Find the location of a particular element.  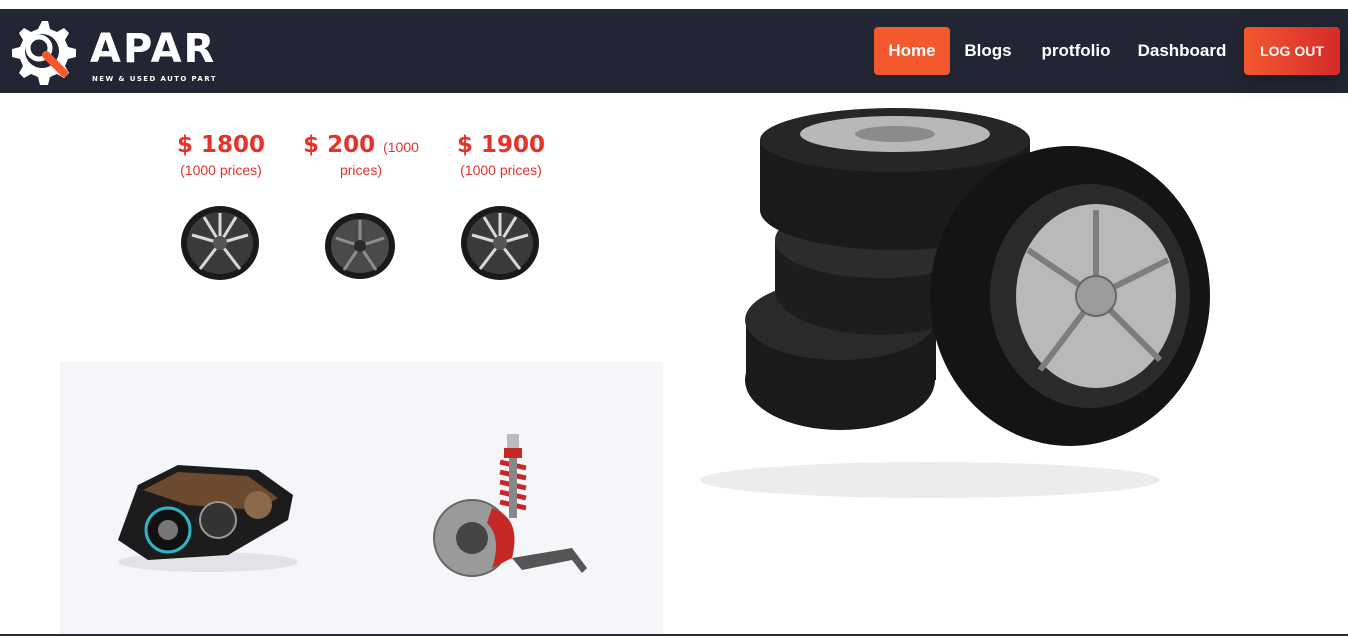

price-amount: $ 1800 is located at coordinates (221, 145).